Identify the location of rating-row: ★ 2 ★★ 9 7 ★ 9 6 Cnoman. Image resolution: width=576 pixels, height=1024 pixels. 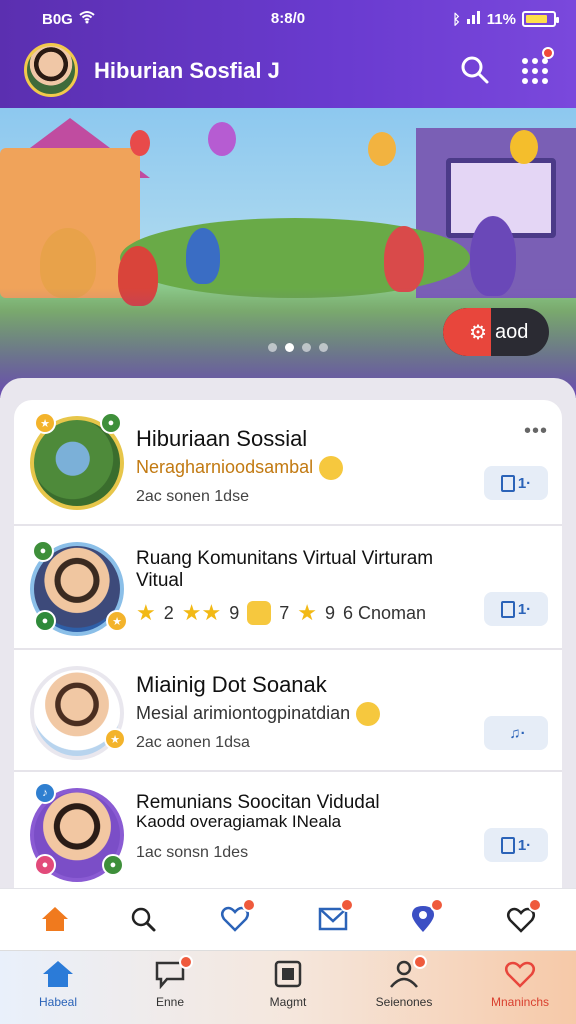
(281, 613).